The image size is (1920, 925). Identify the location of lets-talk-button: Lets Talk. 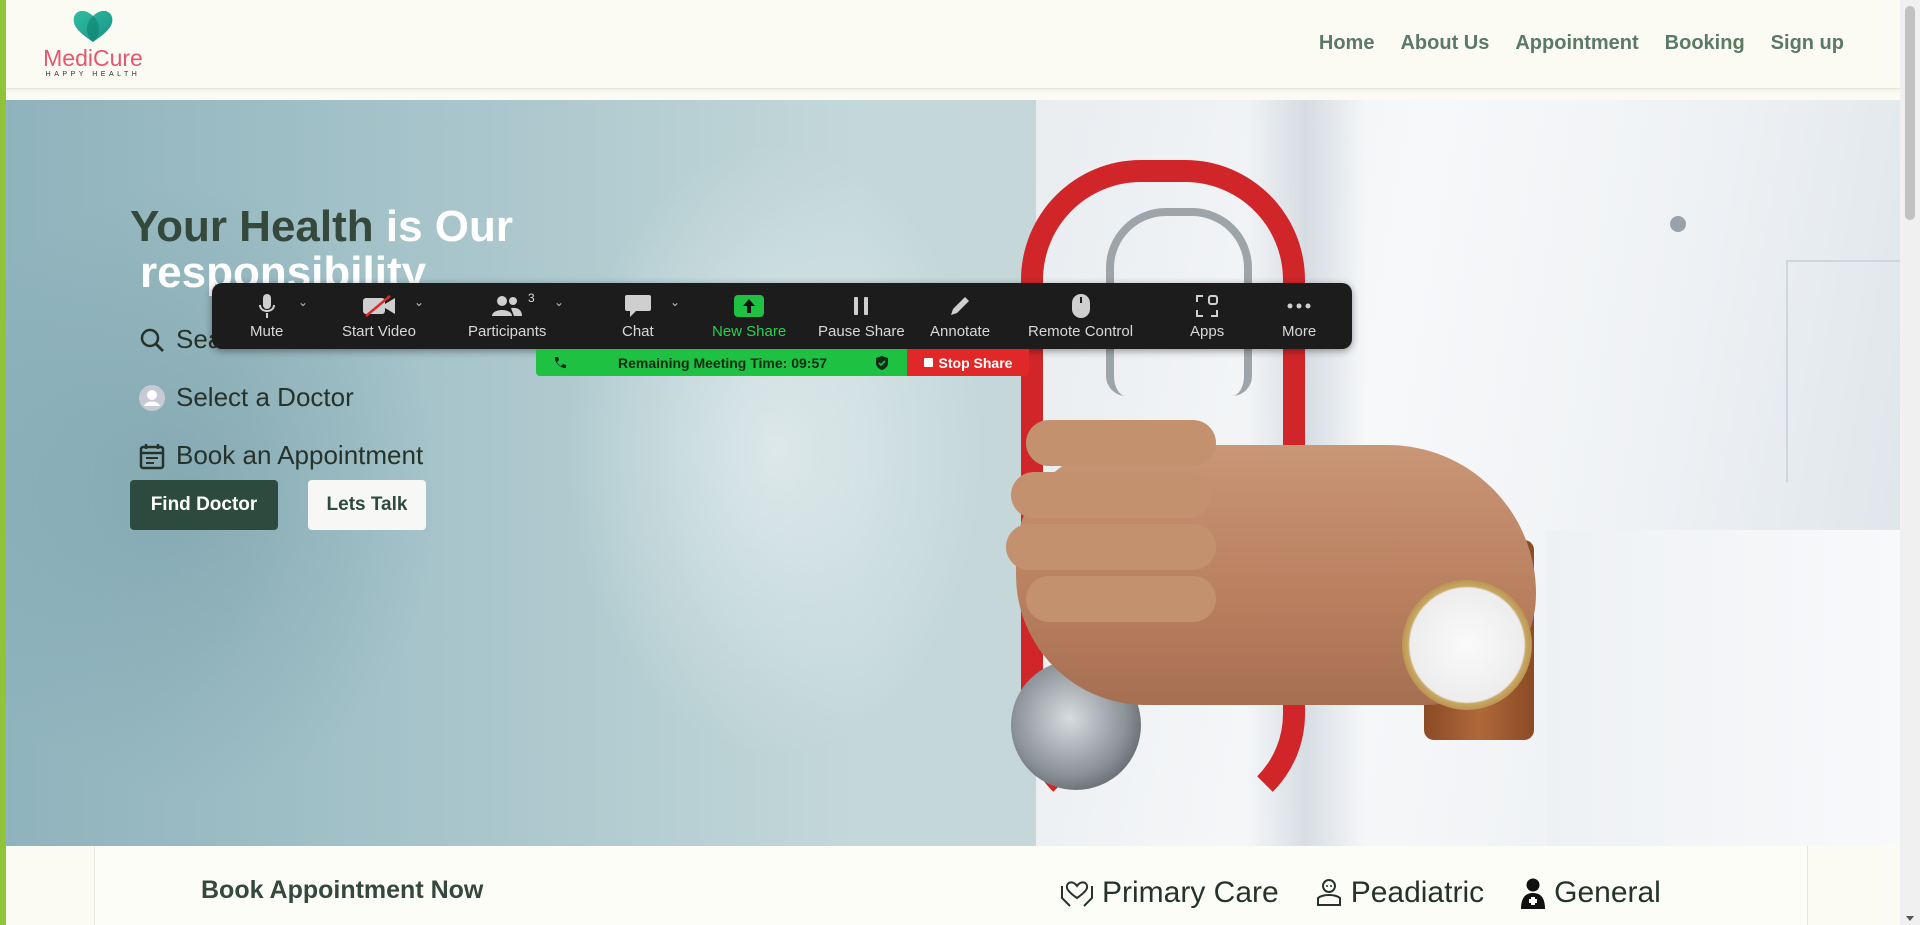
(367, 505).